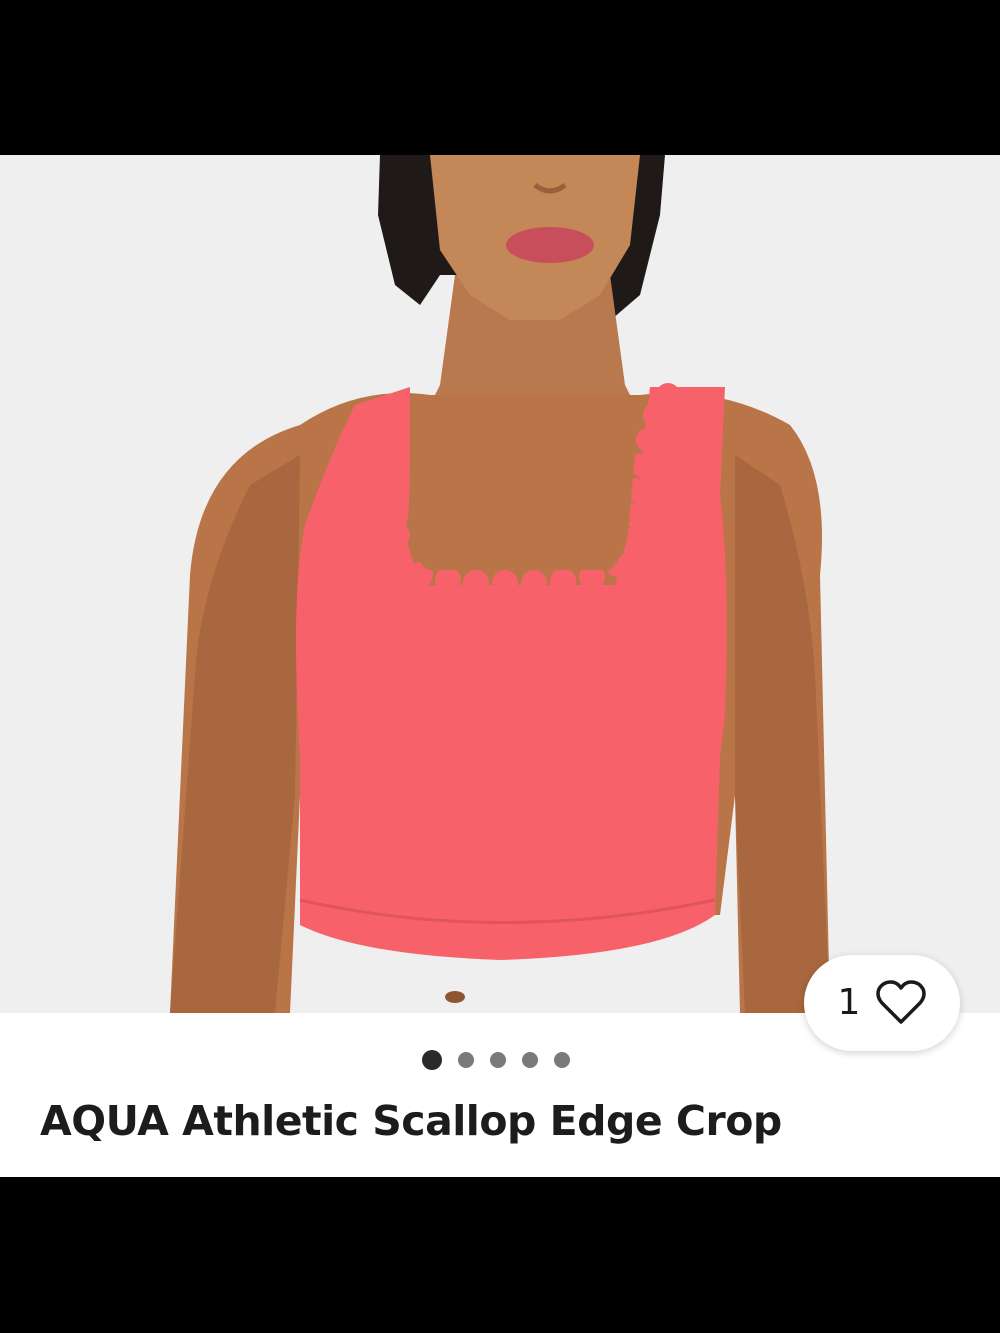  I want to click on like-count: 1, so click(849, 1002).